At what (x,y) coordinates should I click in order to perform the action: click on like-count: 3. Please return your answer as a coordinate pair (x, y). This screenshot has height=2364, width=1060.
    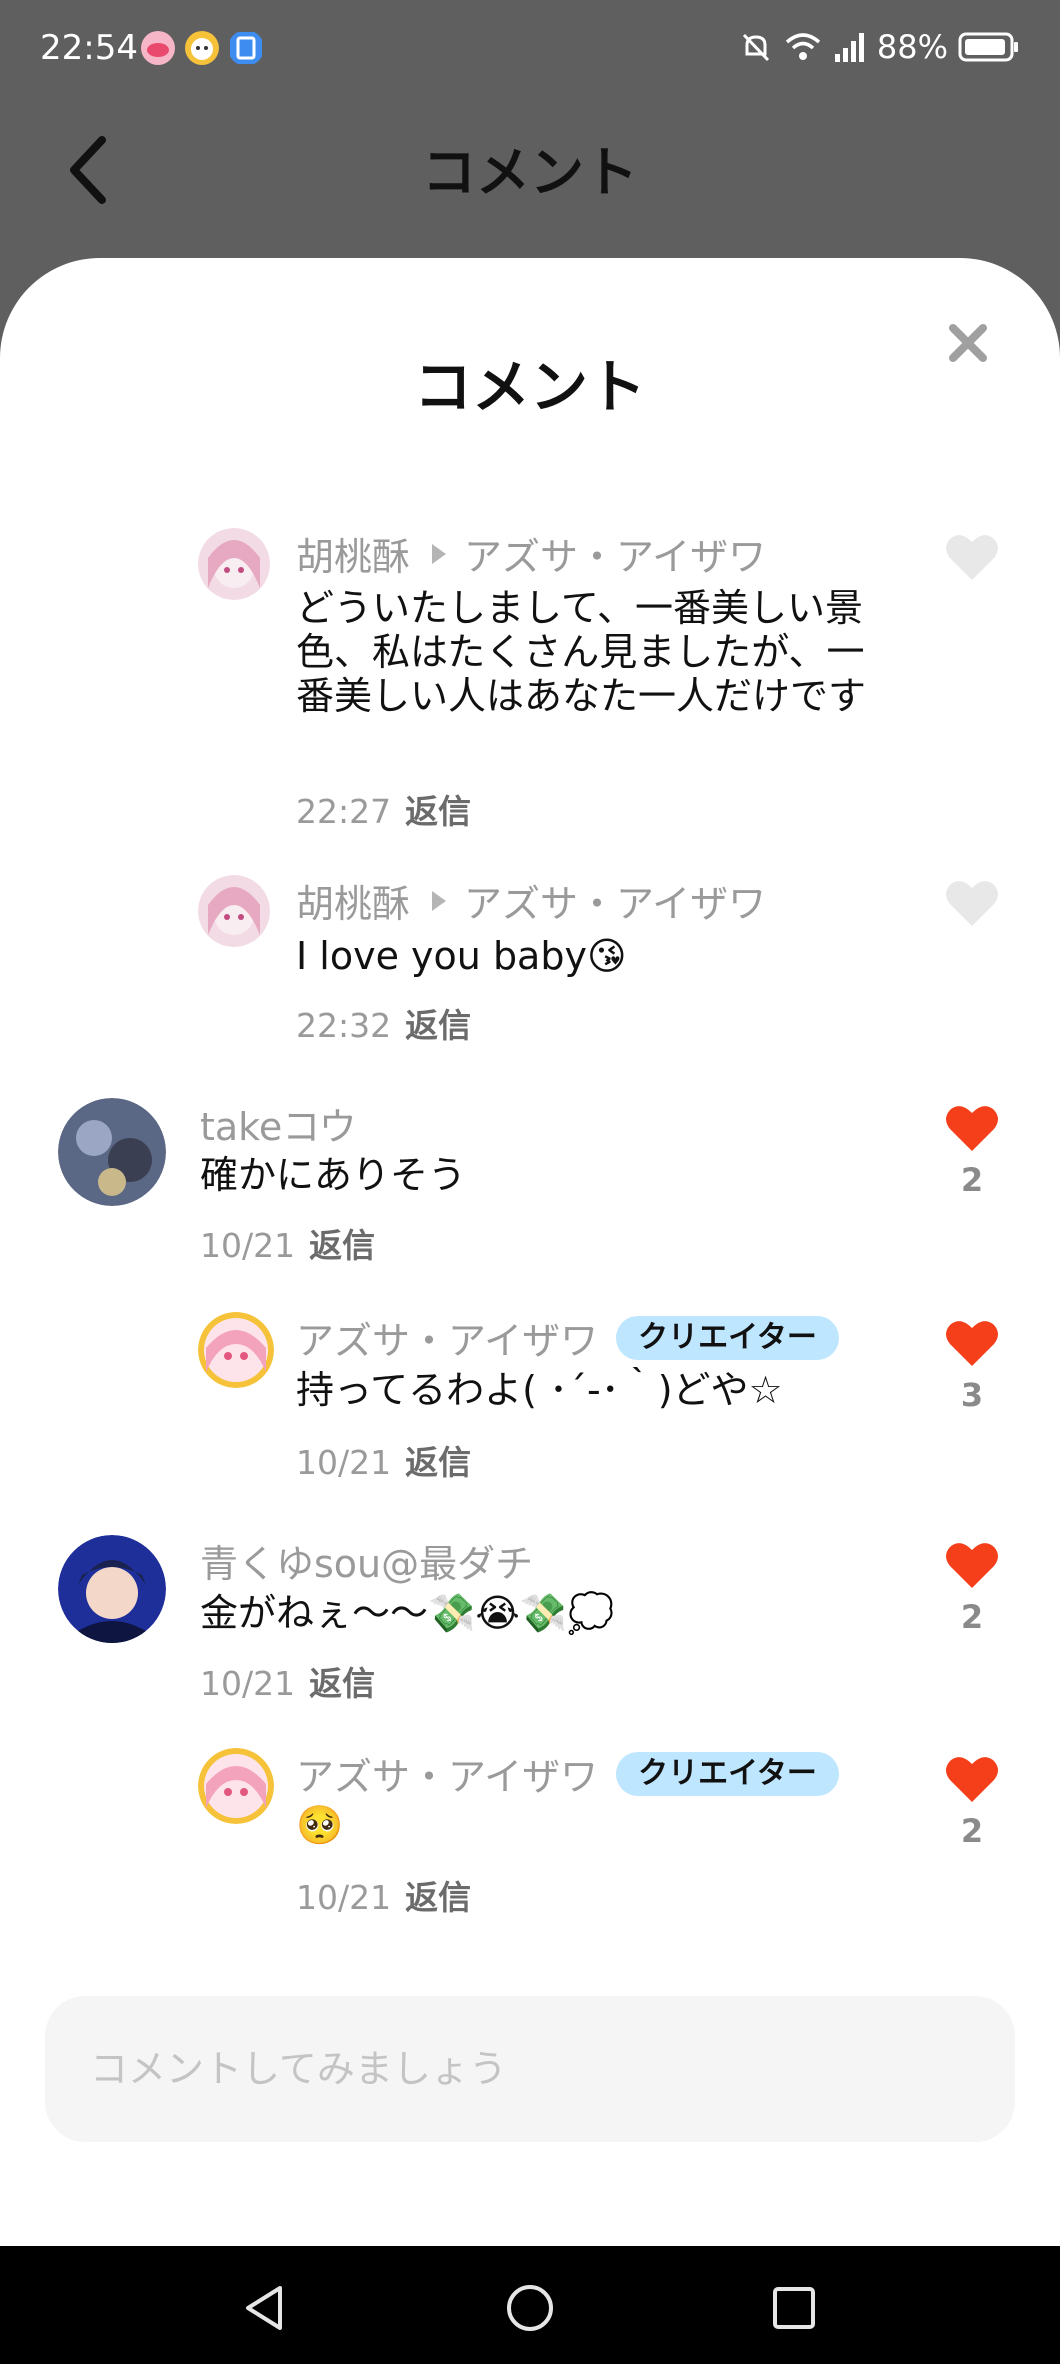
    Looking at the image, I should click on (972, 1395).